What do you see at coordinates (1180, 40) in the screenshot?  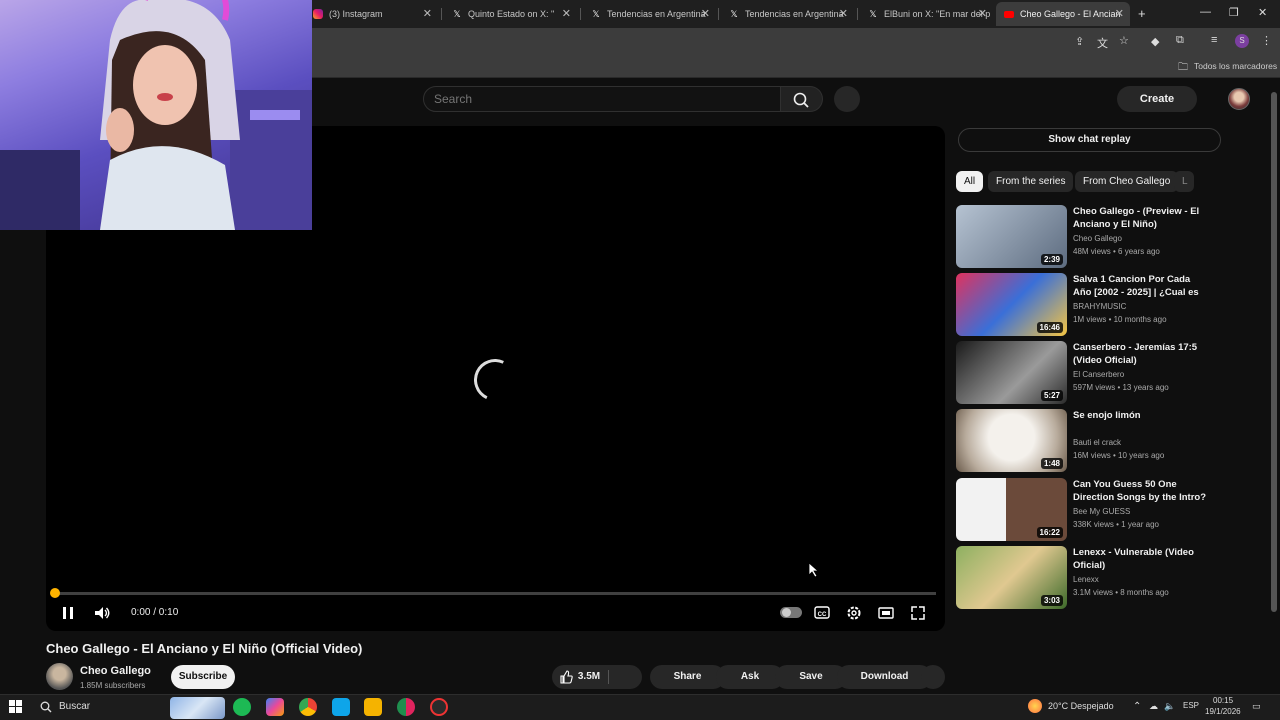 I see `puzzle-icon: ⧉` at bounding box center [1180, 40].